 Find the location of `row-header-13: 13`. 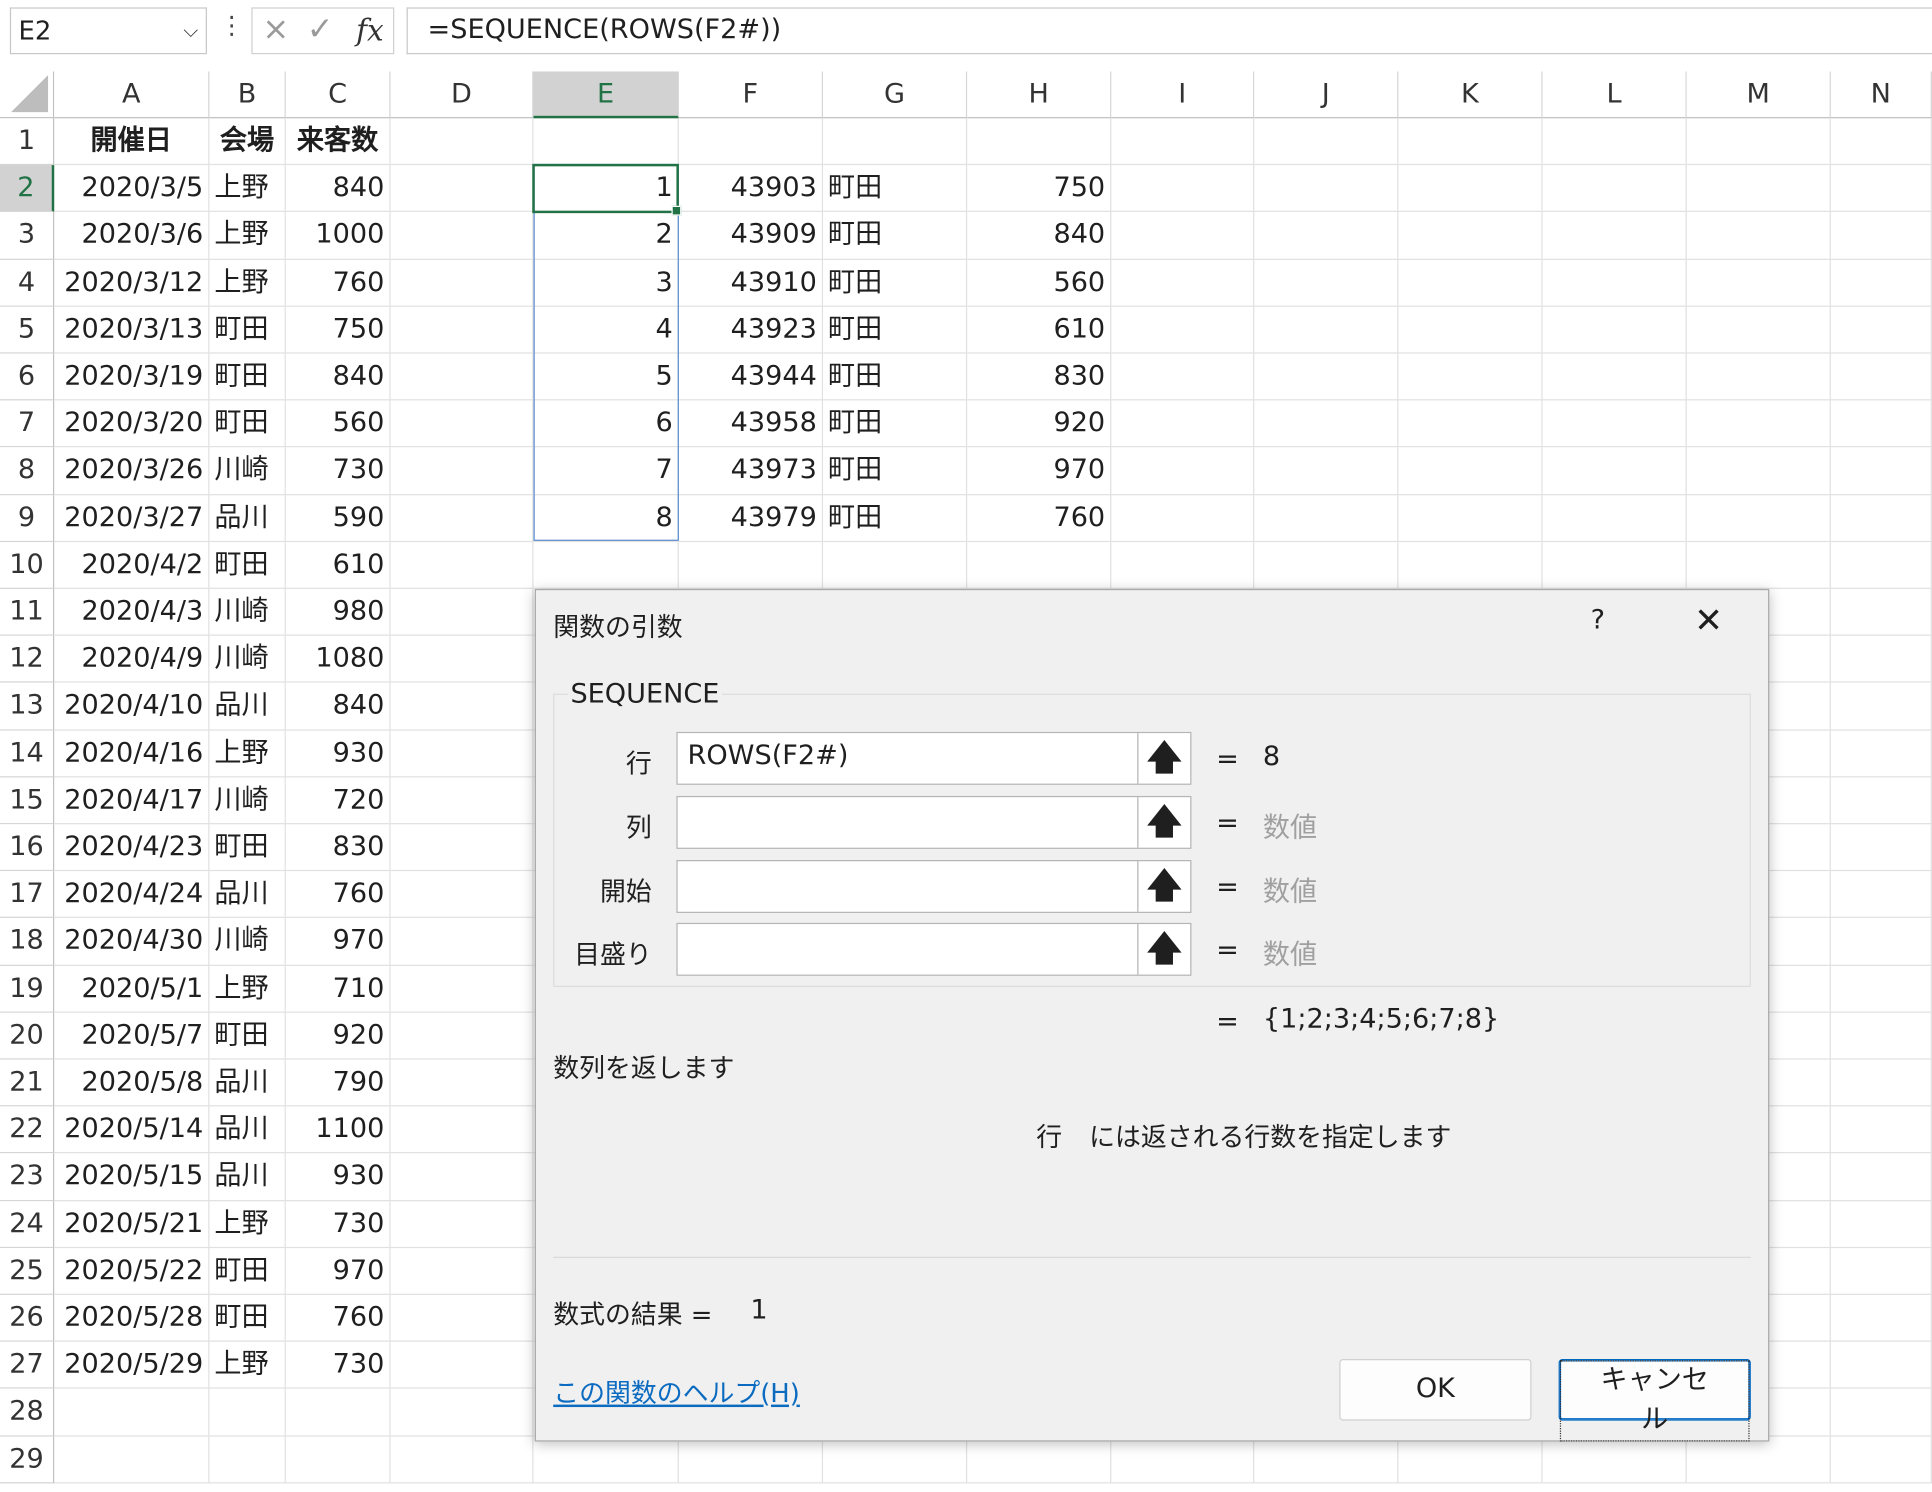

row-header-13: 13 is located at coordinates (27, 707).